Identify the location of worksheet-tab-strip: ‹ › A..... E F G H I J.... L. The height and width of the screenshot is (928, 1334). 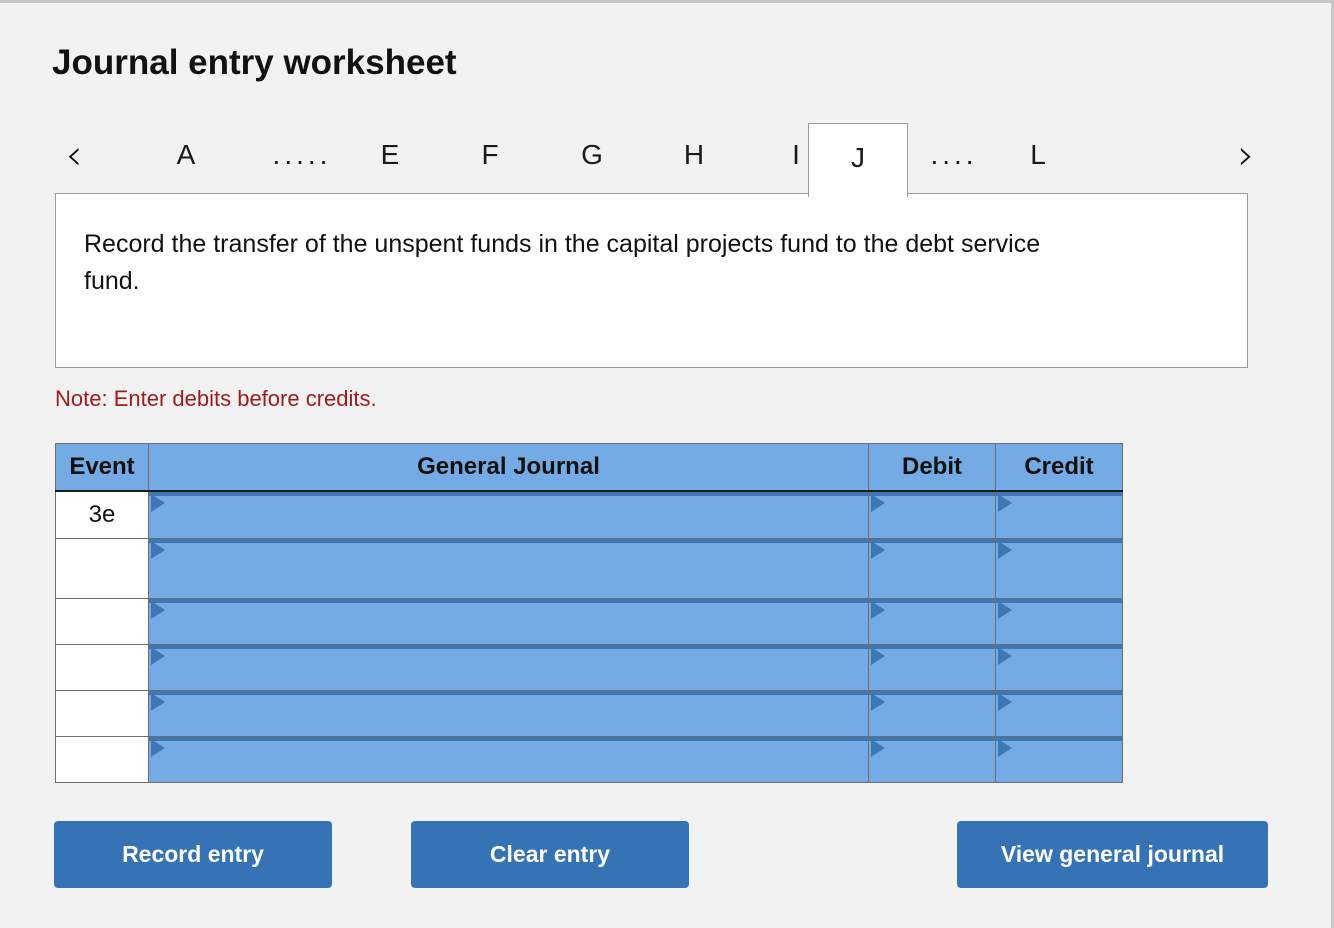
(666, 156).